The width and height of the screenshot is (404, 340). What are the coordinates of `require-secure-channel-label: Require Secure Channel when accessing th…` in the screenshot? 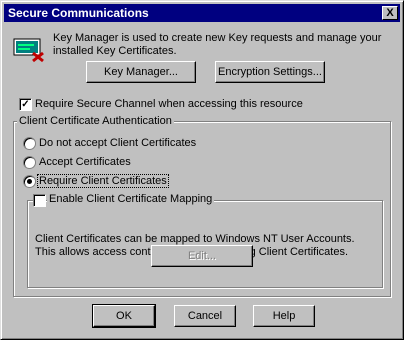 It's located at (169, 104).